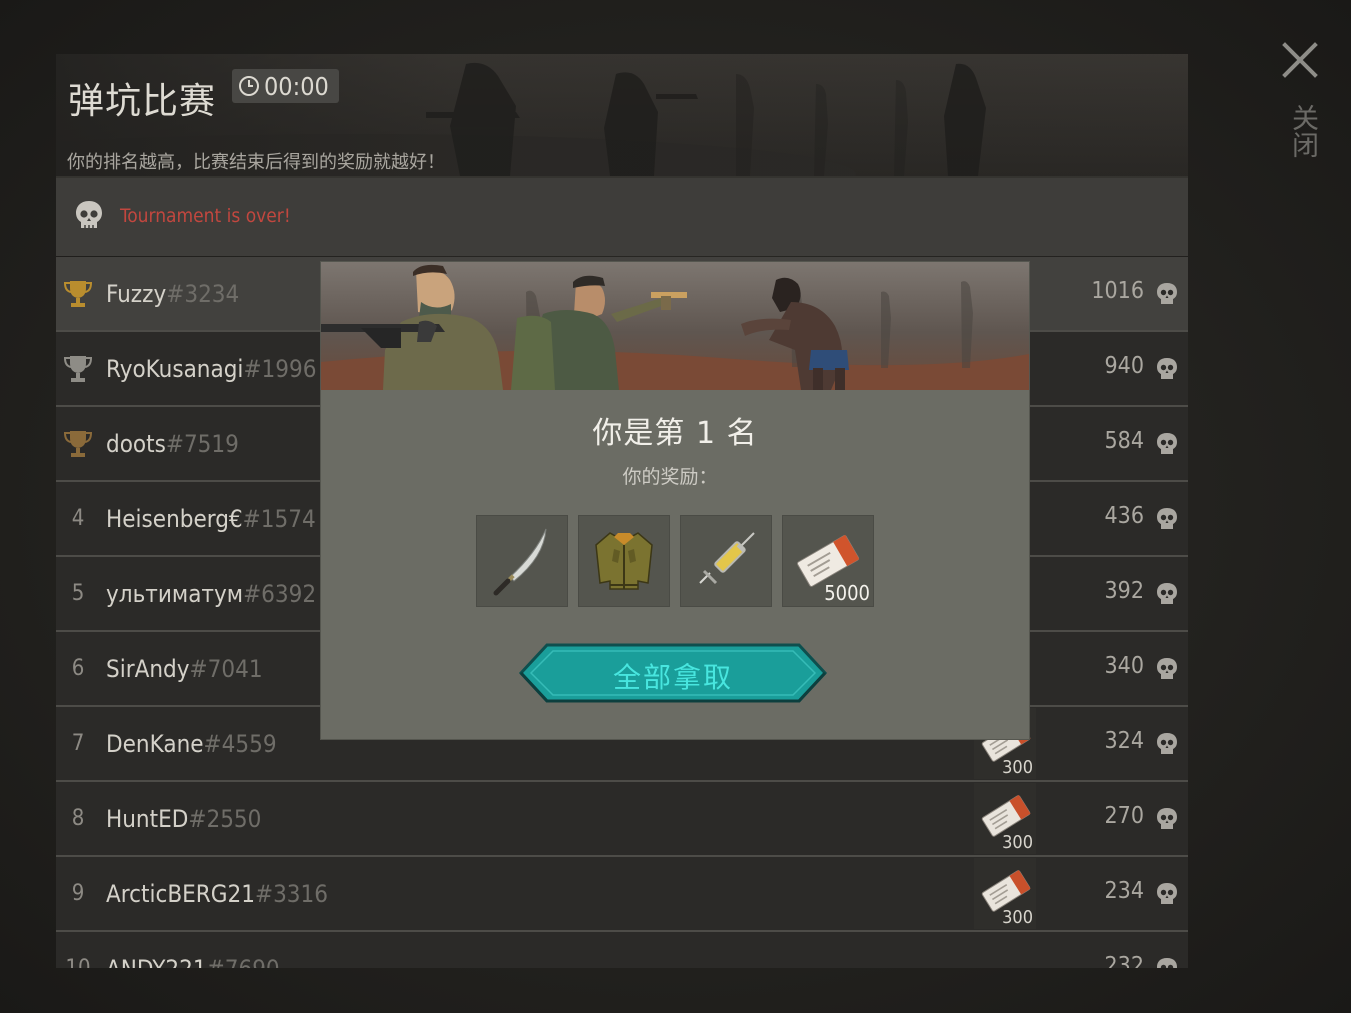 The width and height of the screenshot is (1351, 1013). Describe the element at coordinates (78, 593) in the screenshot. I see `rank-number: 5` at that location.